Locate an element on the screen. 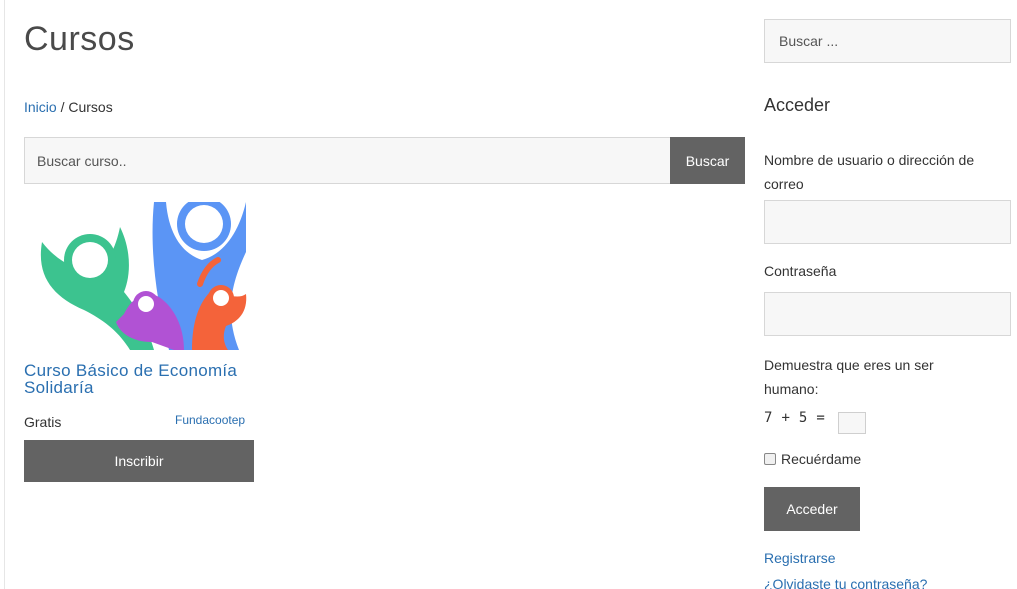  course-image is located at coordinates (139, 276).